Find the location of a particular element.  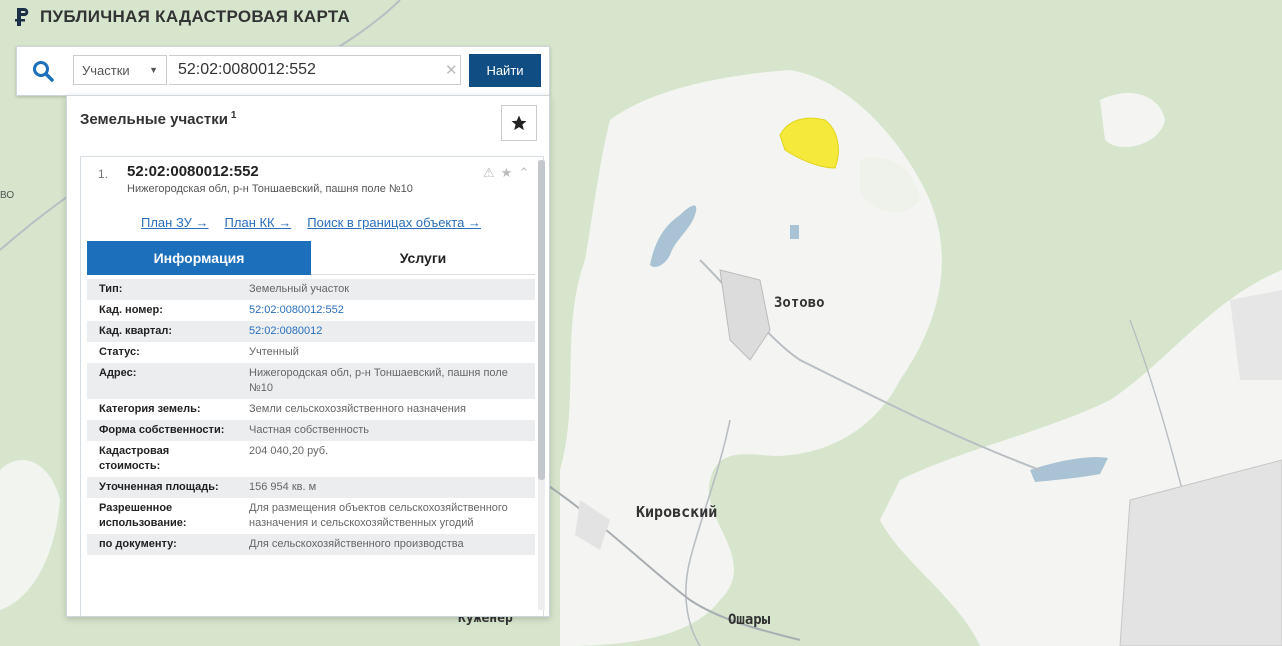

app-header: ПУБЛИЧНАЯ КАДАСТРОВАЯ КАРТА is located at coordinates (182, 17).